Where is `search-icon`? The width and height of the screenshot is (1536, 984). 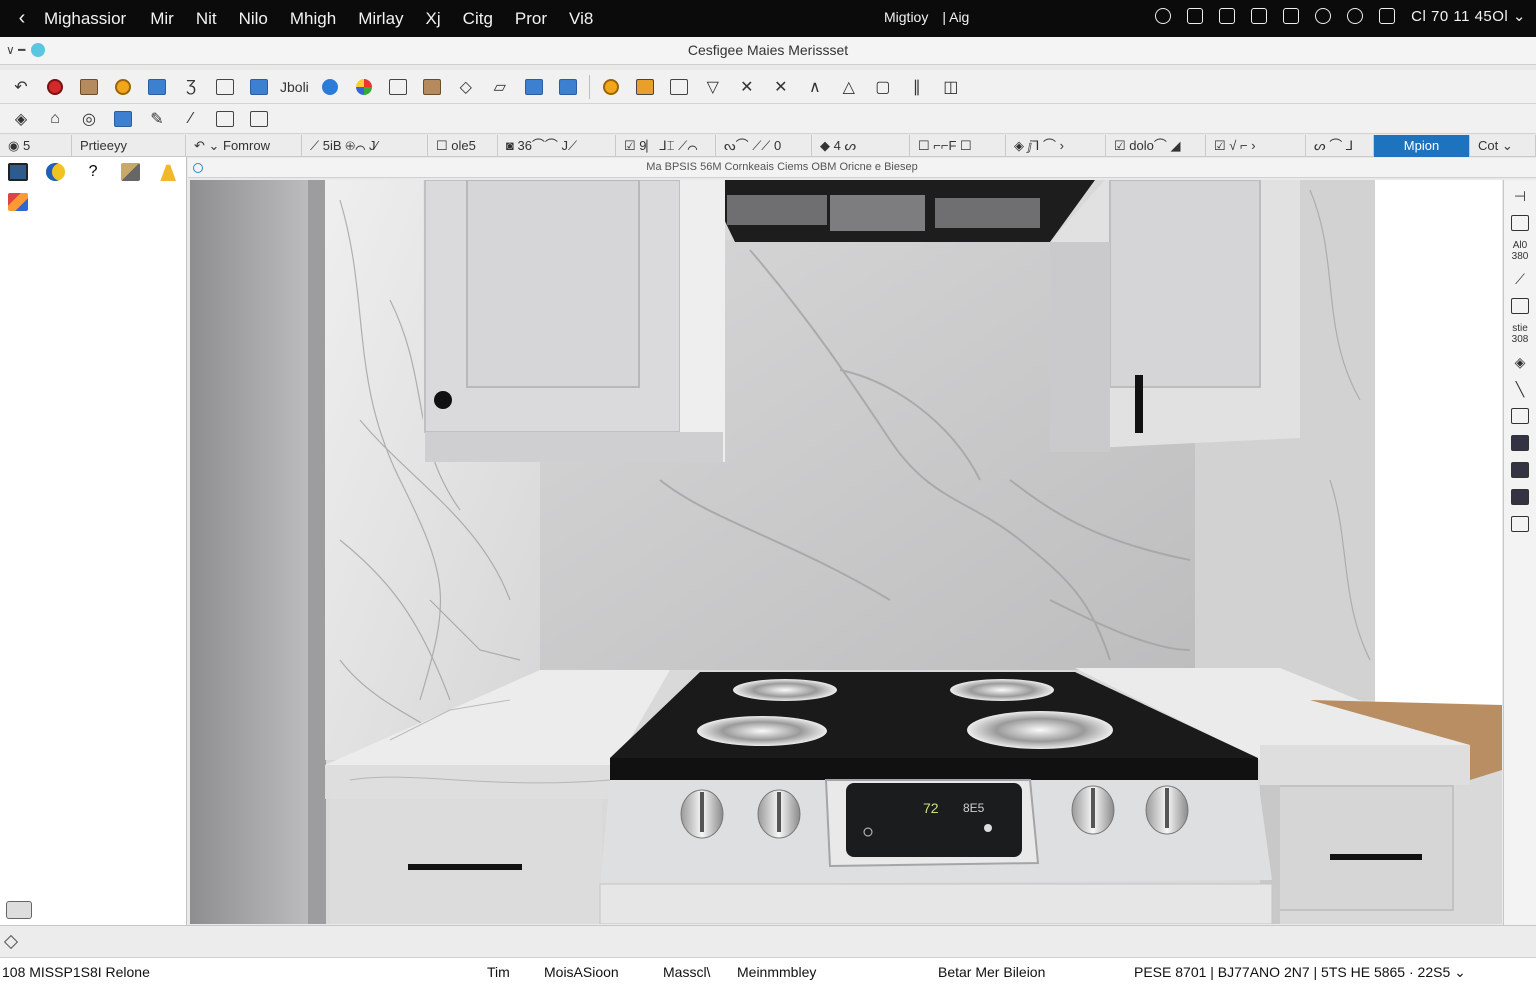 search-icon is located at coordinates (1355, 16).